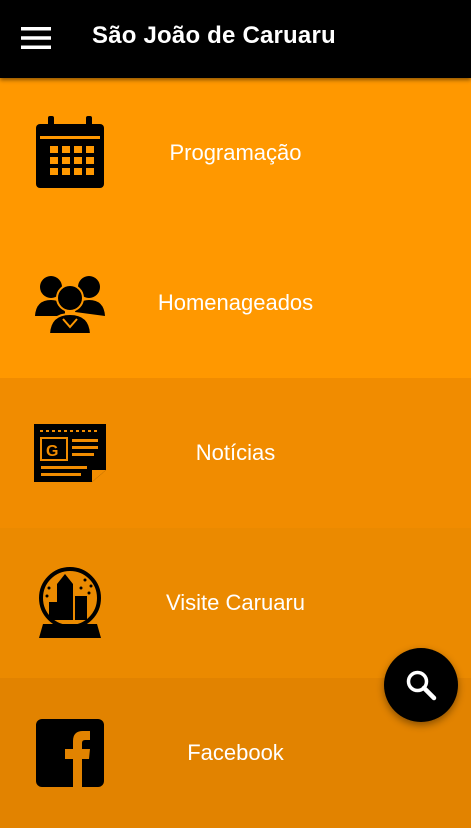 Image resolution: width=471 pixels, height=828 pixels. What do you see at coordinates (235, 602) in the screenshot?
I see `list-item-label: Visite Caruaru` at bounding box center [235, 602].